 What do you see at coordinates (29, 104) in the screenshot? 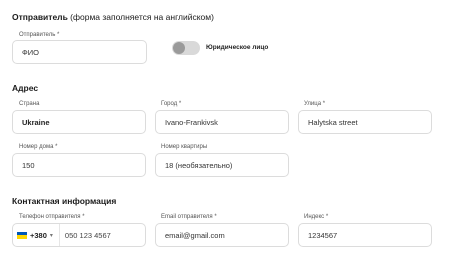
I see `country-label: Страна` at bounding box center [29, 104].